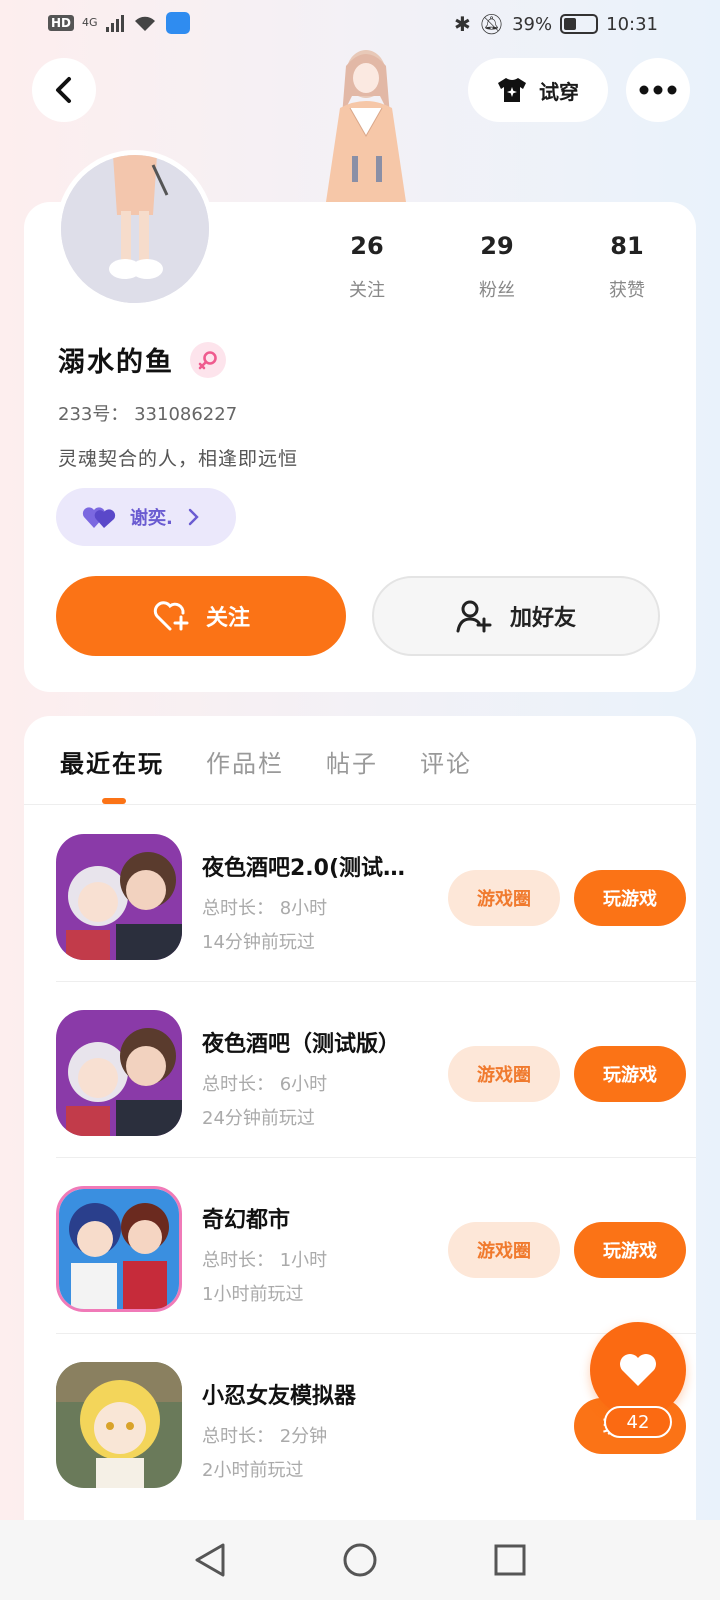 The height and width of the screenshot is (1600, 720). Describe the element at coordinates (186, 414) in the screenshot. I see `user-id-value: 331086227` at that location.